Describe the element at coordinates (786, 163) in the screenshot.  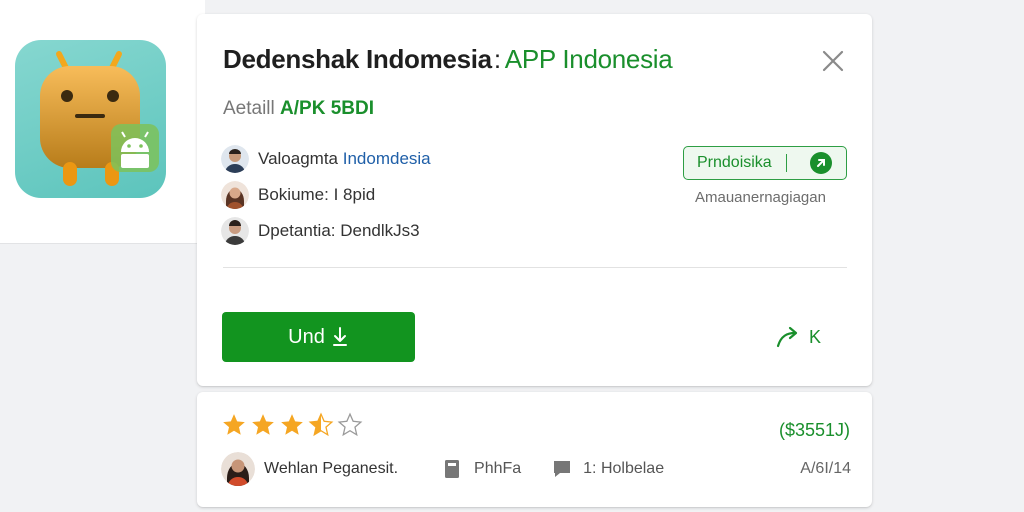
I see `tag-divider` at that location.